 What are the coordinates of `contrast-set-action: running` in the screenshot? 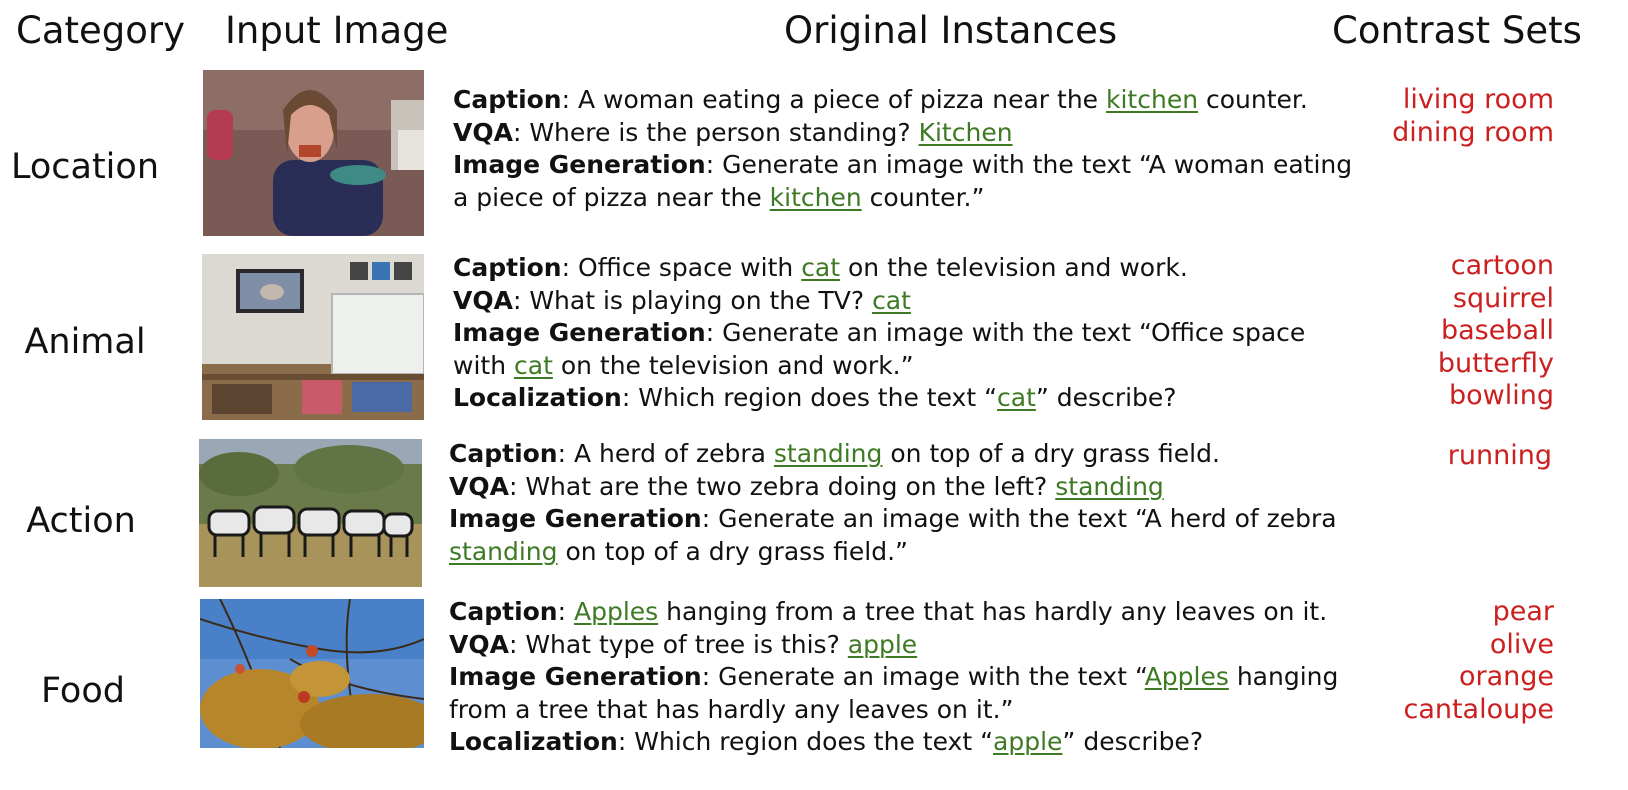 It's located at (1500, 456).